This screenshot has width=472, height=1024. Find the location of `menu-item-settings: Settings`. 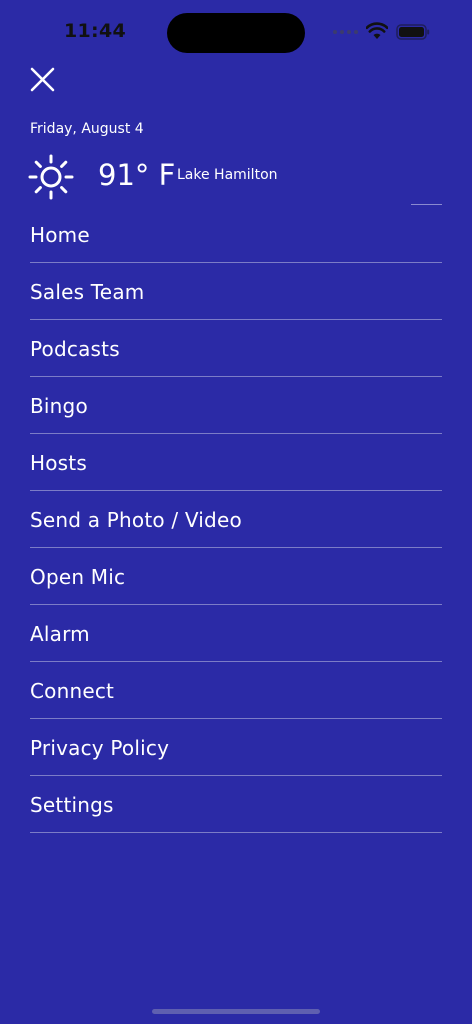

menu-item-settings: Settings is located at coordinates (236, 804).